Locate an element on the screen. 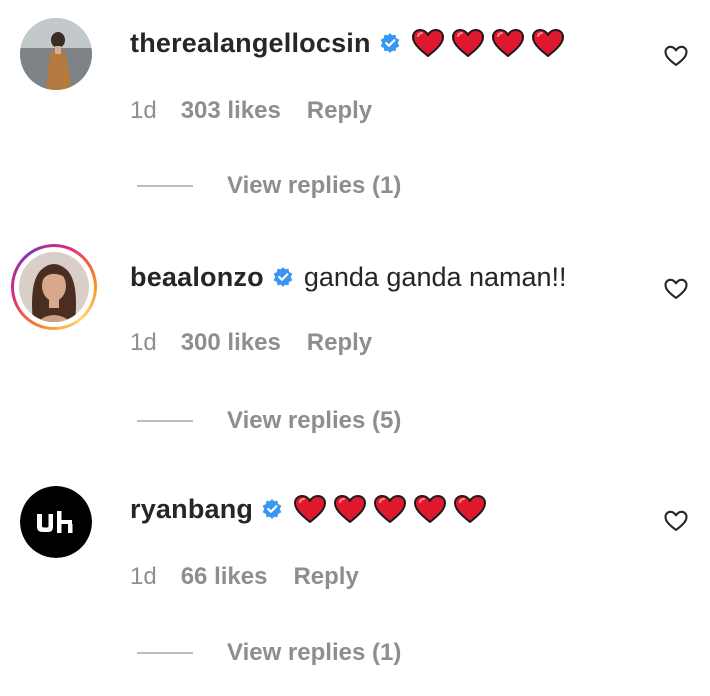 Image resolution: width=710 pixels, height=696 pixels. comment-meta: 1d 66 likes Reply is located at coordinates (244, 577).